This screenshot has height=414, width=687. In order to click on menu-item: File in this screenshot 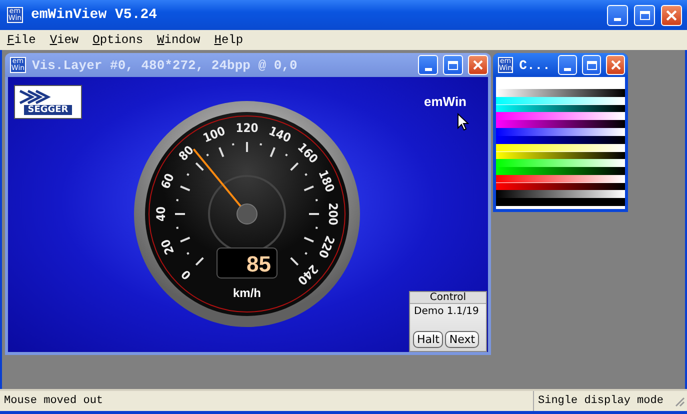, I will do `click(21, 40)`.